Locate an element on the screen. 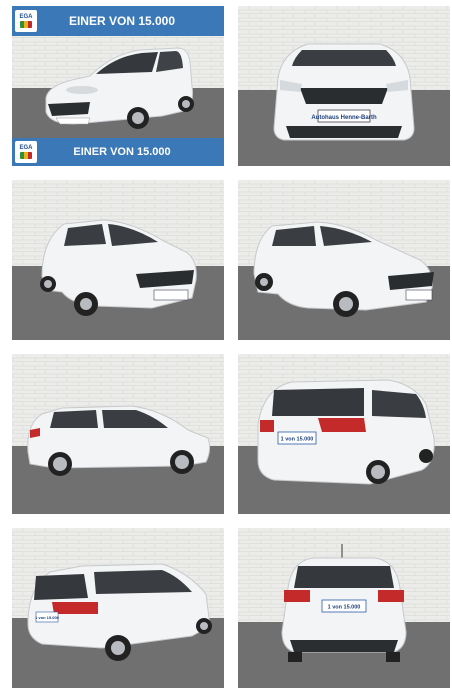  car-photo-rear: 1 von 15.000 is located at coordinates (344, 608).